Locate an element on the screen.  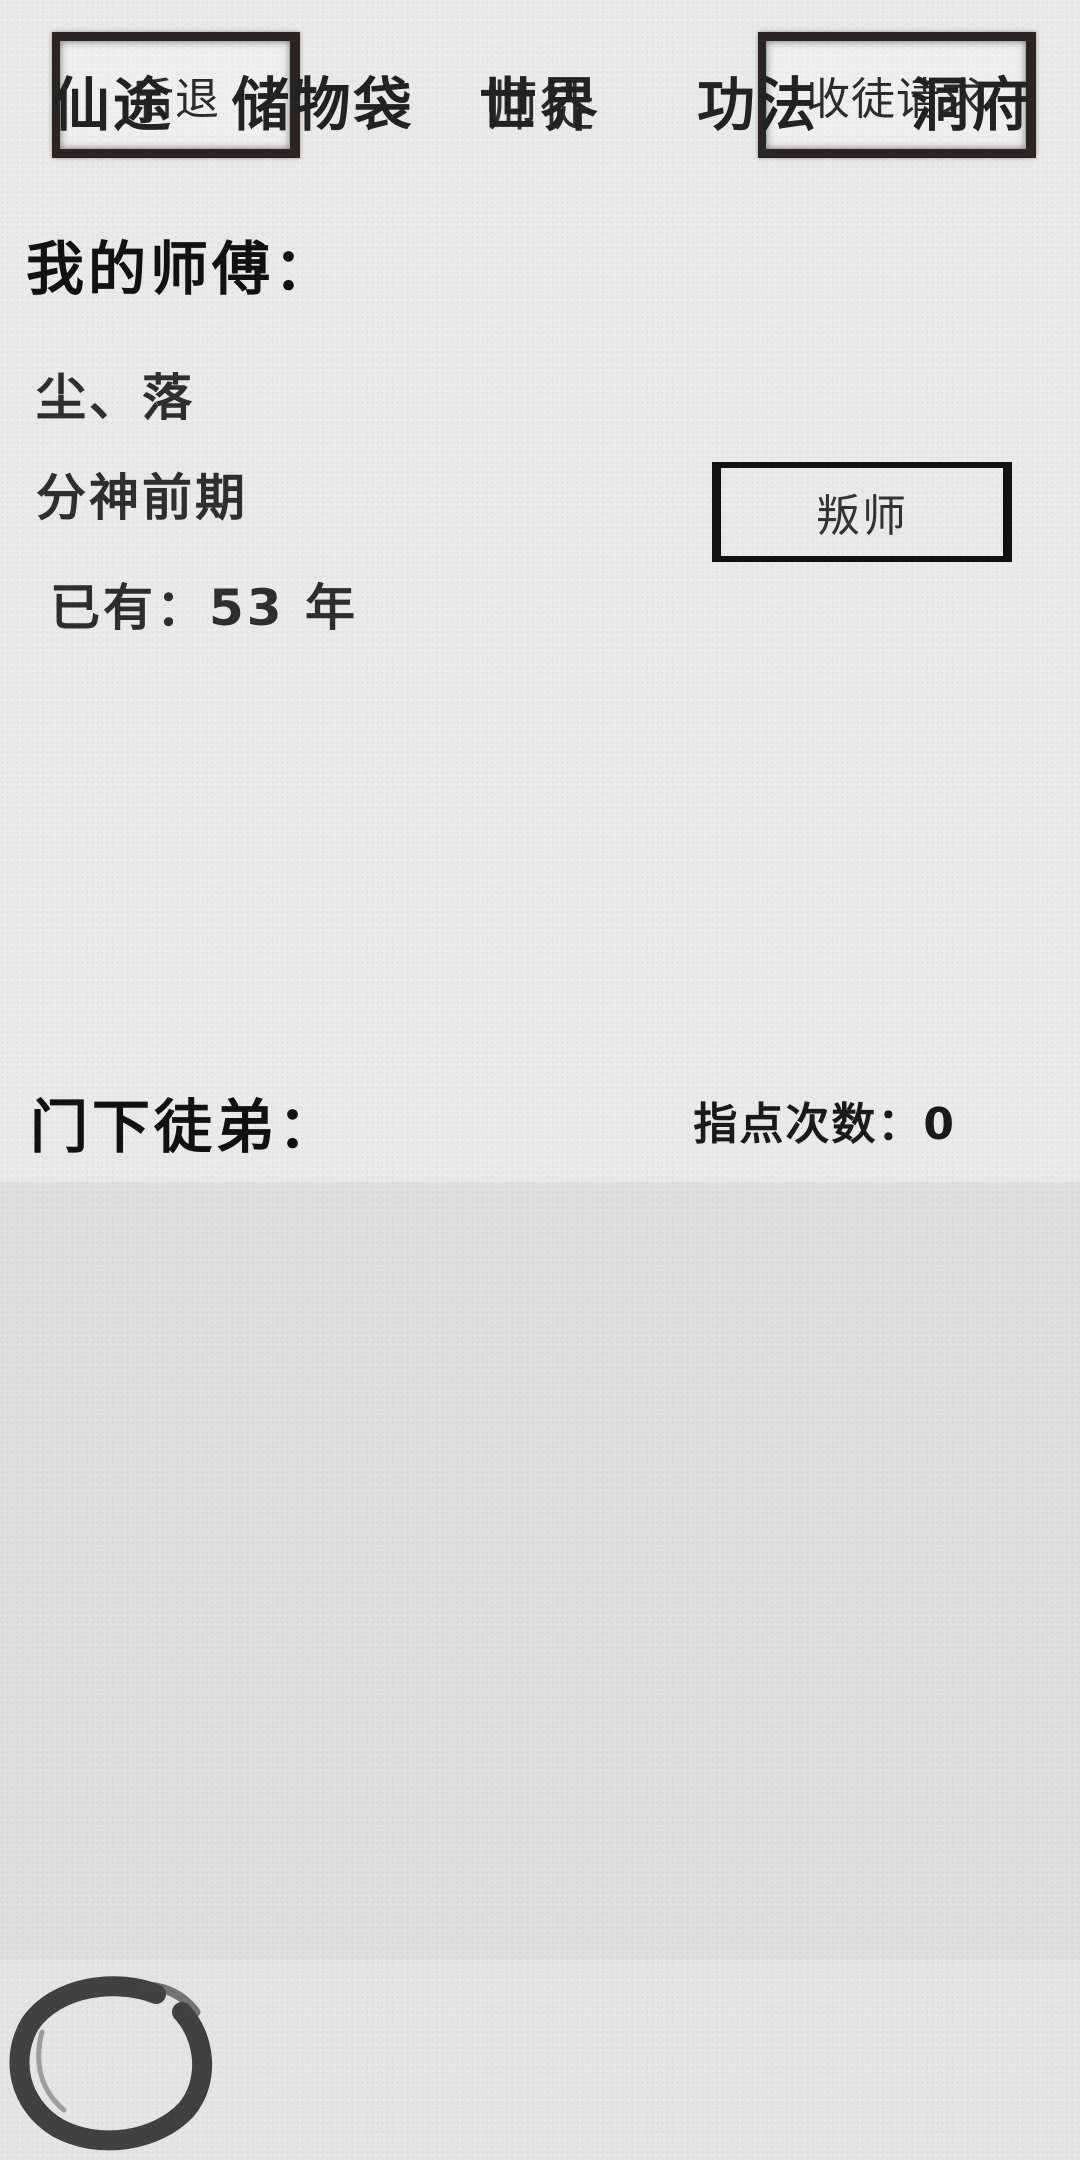
guidance-count-label: 指点次数： is located at coordinates (808, 1124).